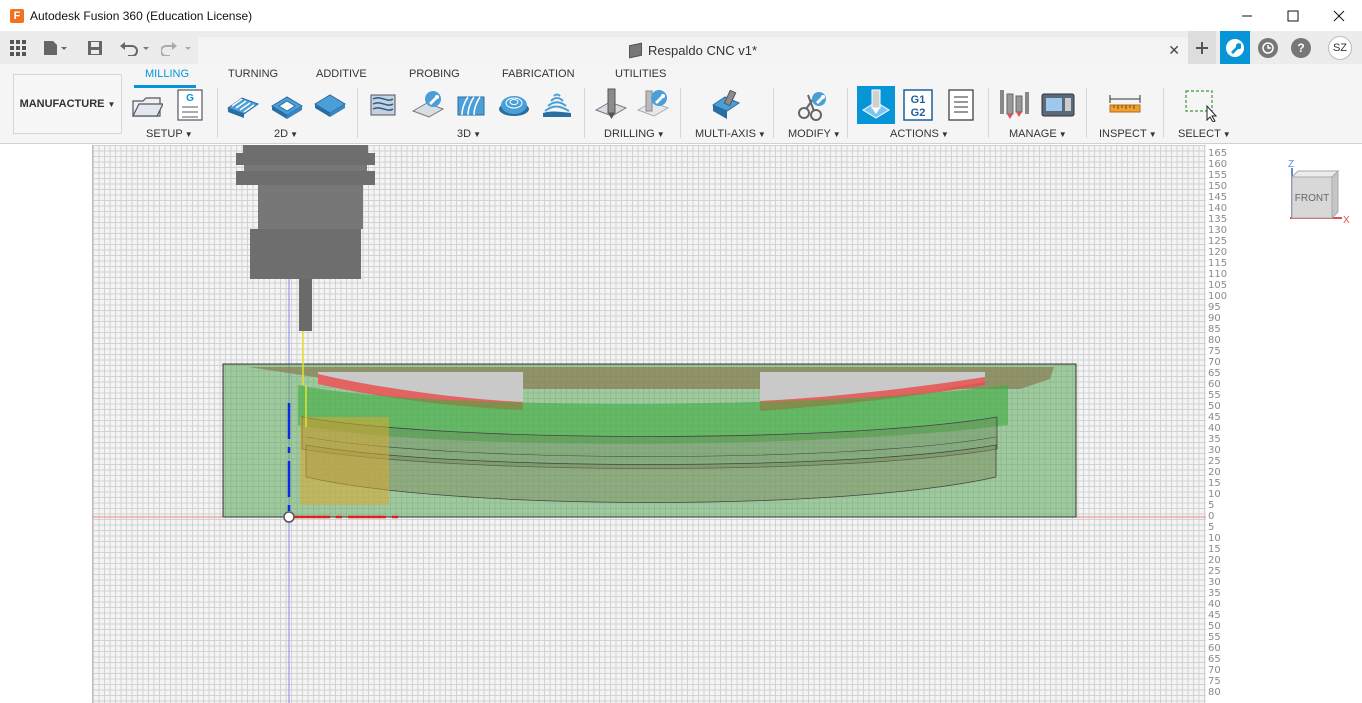 This screenshot has width=1362, height=703. What do you see at coordinates (1218, 208) in the screenshot?
I see `ruler-tick-label: 140` at bounding box center [1218, 208].